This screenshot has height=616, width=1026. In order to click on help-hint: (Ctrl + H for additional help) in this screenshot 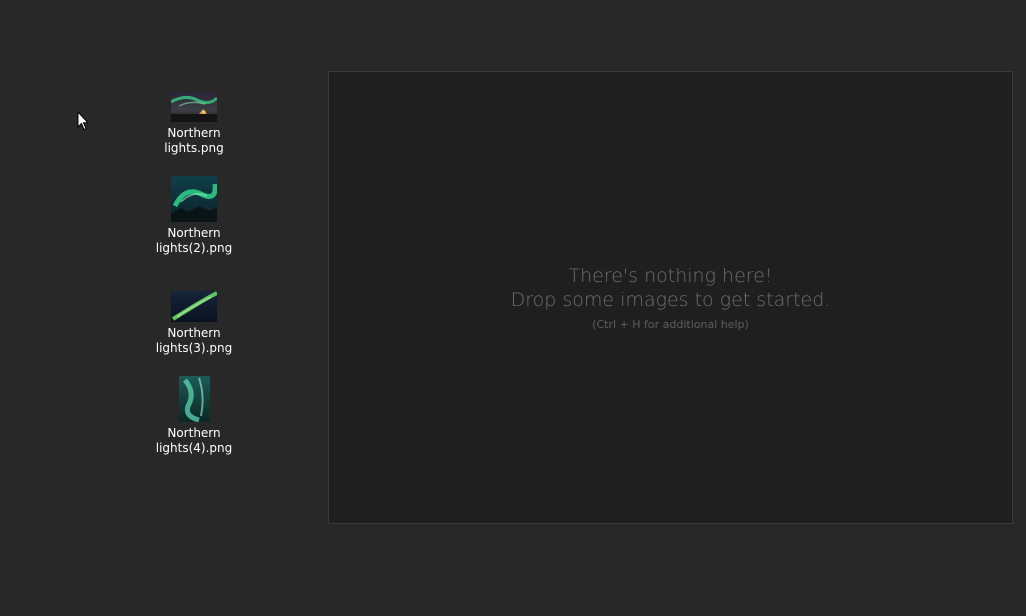, I will do `click(670, 324)`.